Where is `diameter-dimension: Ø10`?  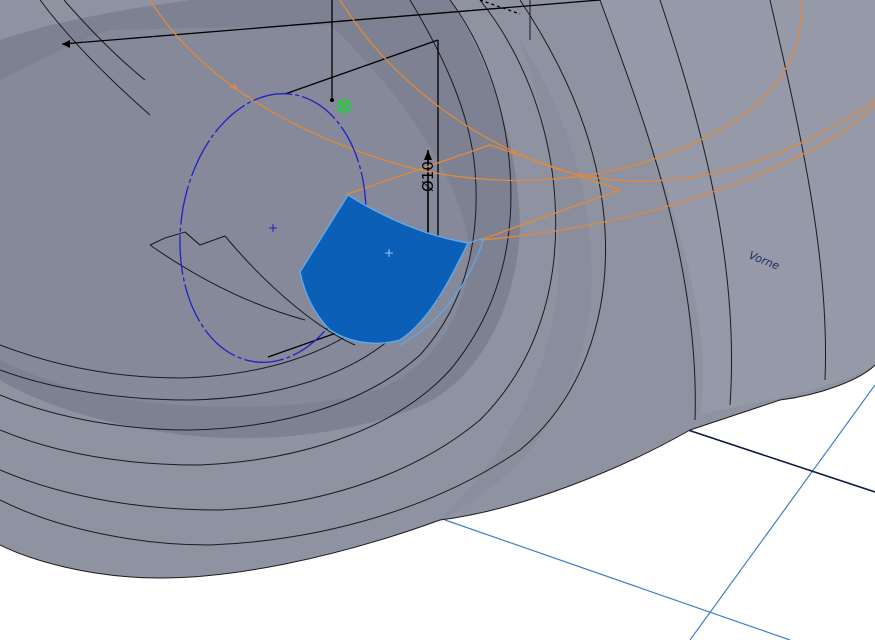
diameter-dimension: Ø10 is located at coordinates (428, 176).